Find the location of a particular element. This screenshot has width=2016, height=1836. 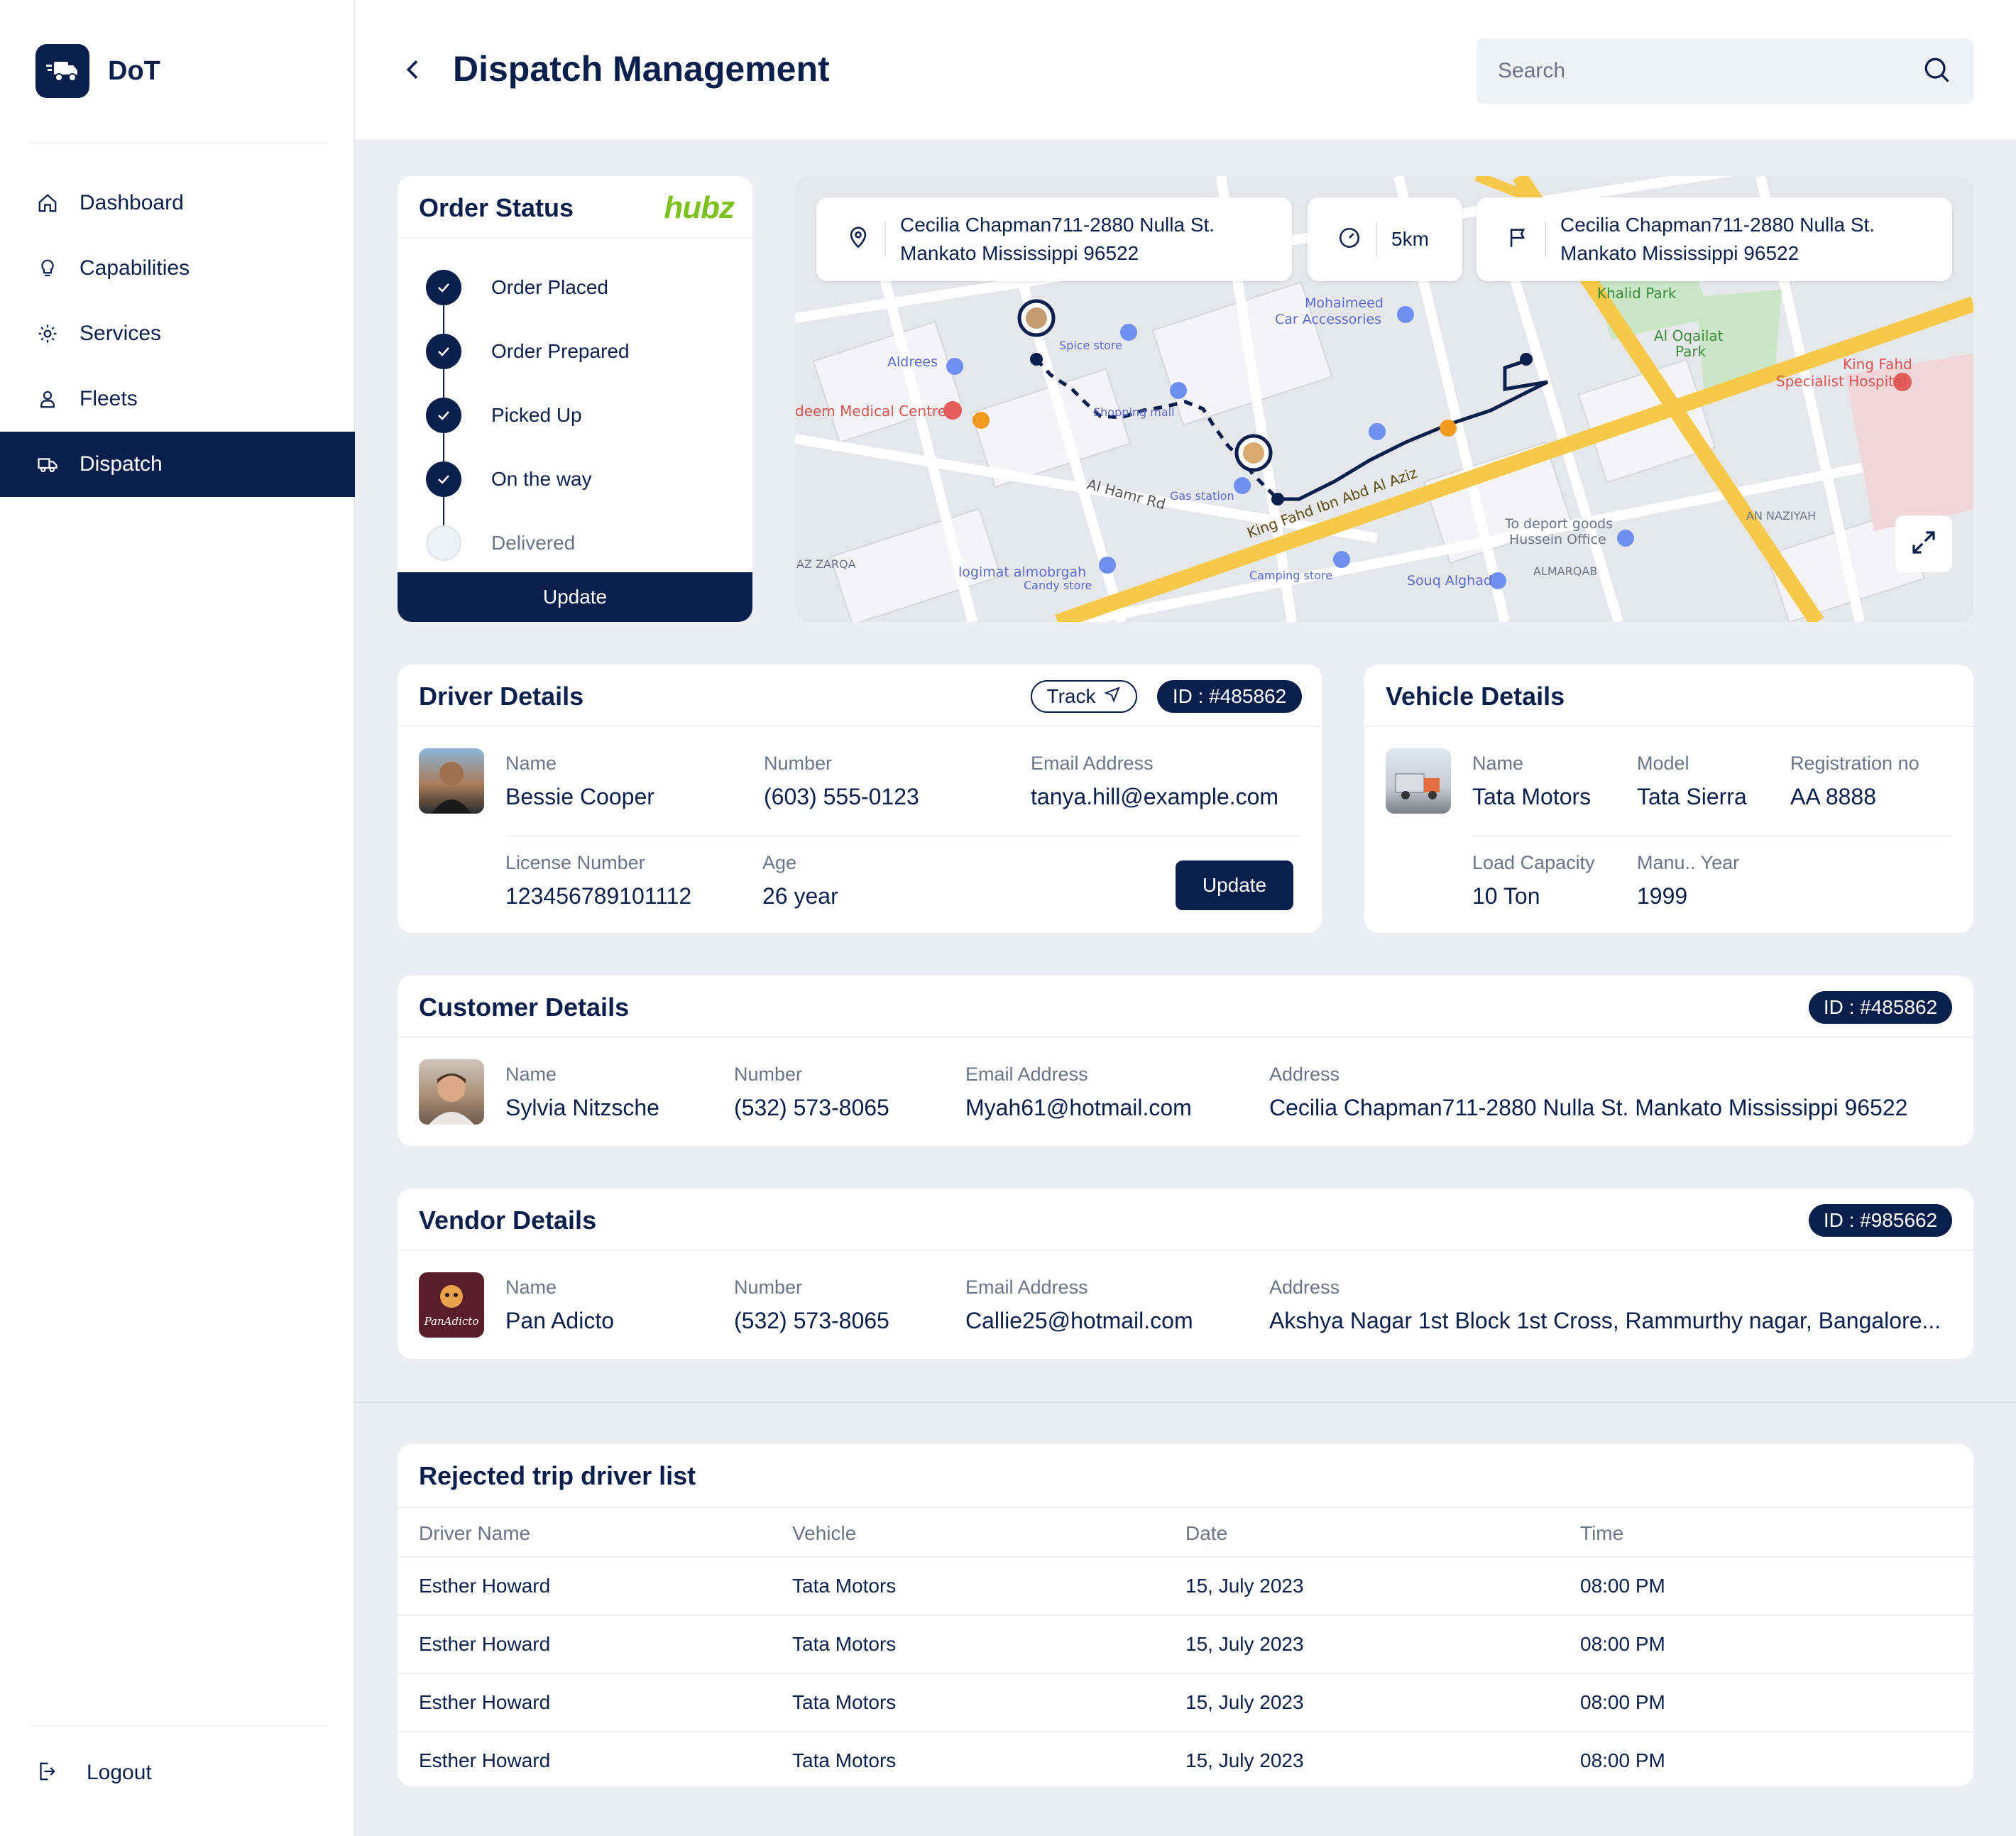

column-header: Vehicle is located at coordinates (825, 1533).